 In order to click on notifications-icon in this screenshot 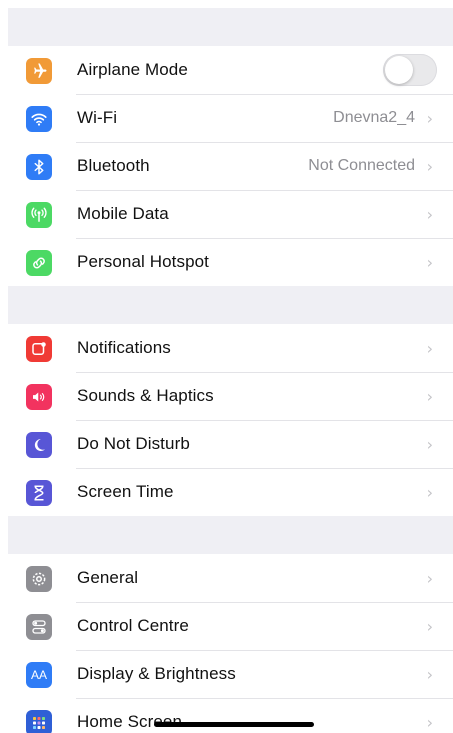, I will do `click(39, 349)`.